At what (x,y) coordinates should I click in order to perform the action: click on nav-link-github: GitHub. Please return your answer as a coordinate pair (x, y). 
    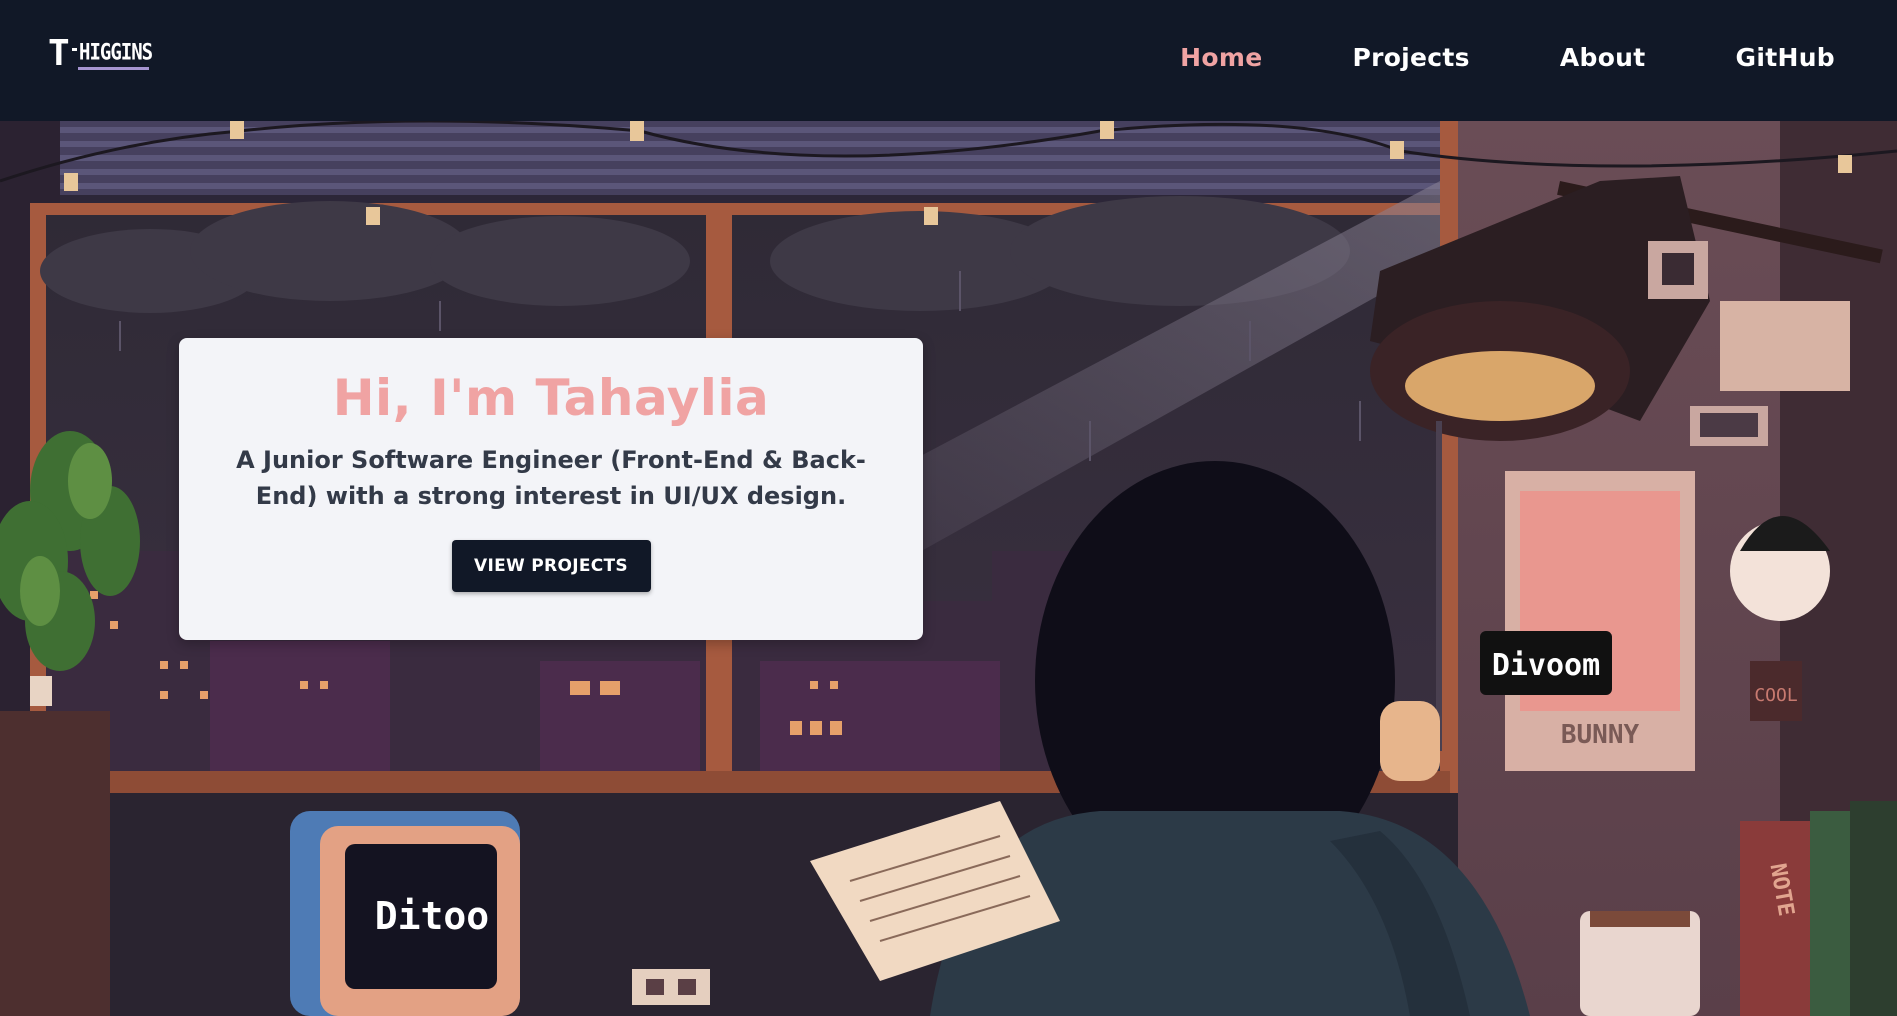
    Looking at the image, I should click on (1785, 58).